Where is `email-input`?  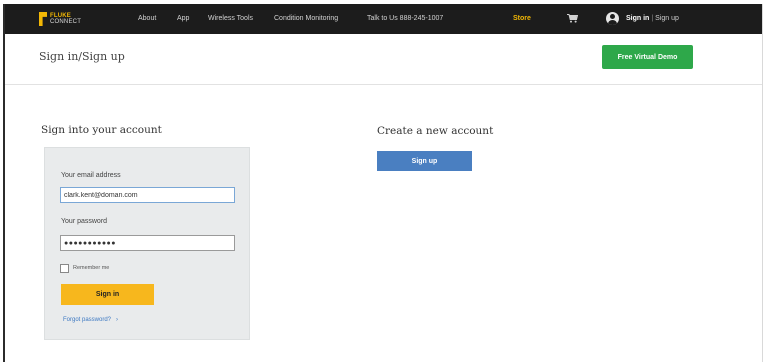 email-input is located at coordinates (147, 195).